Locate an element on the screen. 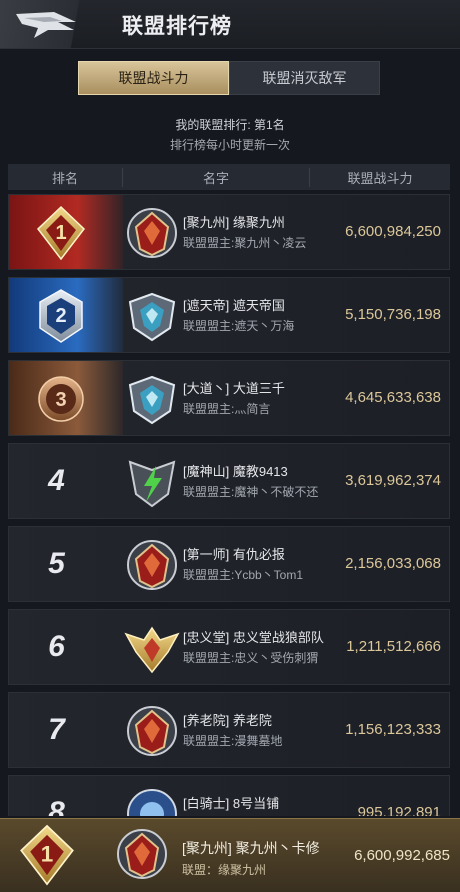 Image resolution: width=460 pixels, height=892 pixels. rank-cell: 3 is located at coordinates (66, 398).